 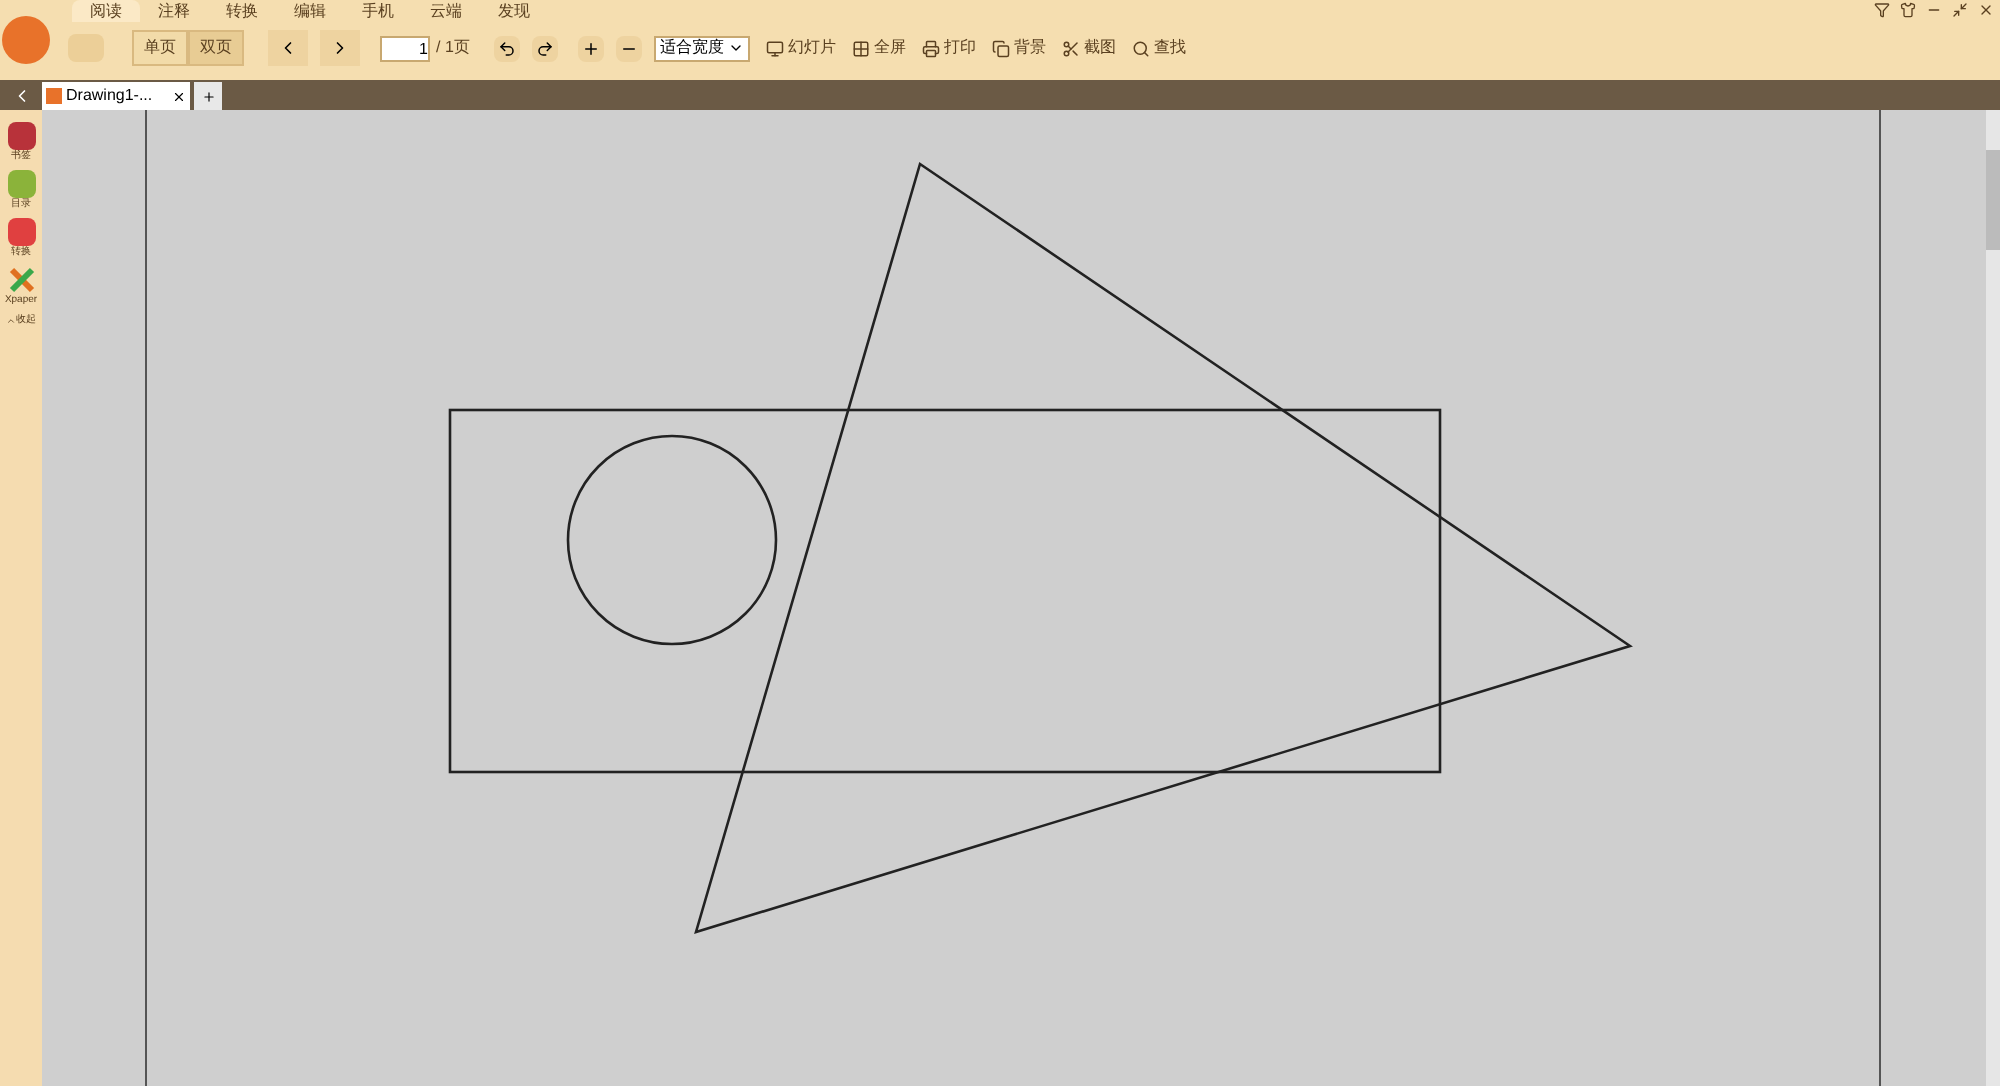 I want to click on undo-icon, so click(x=506, y=48).